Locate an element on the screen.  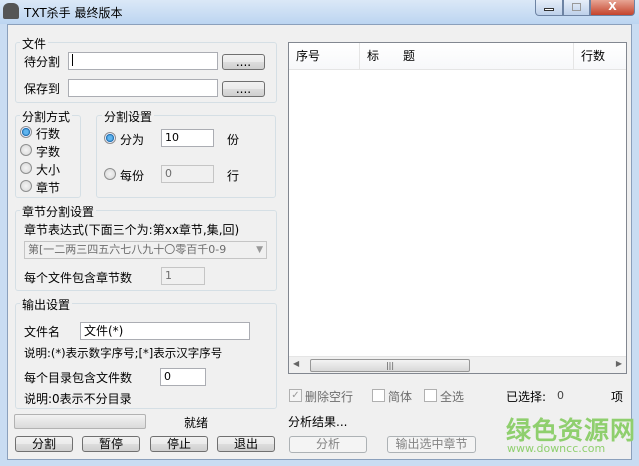
column-lines: 行数 is located at coordinates (600, 56).